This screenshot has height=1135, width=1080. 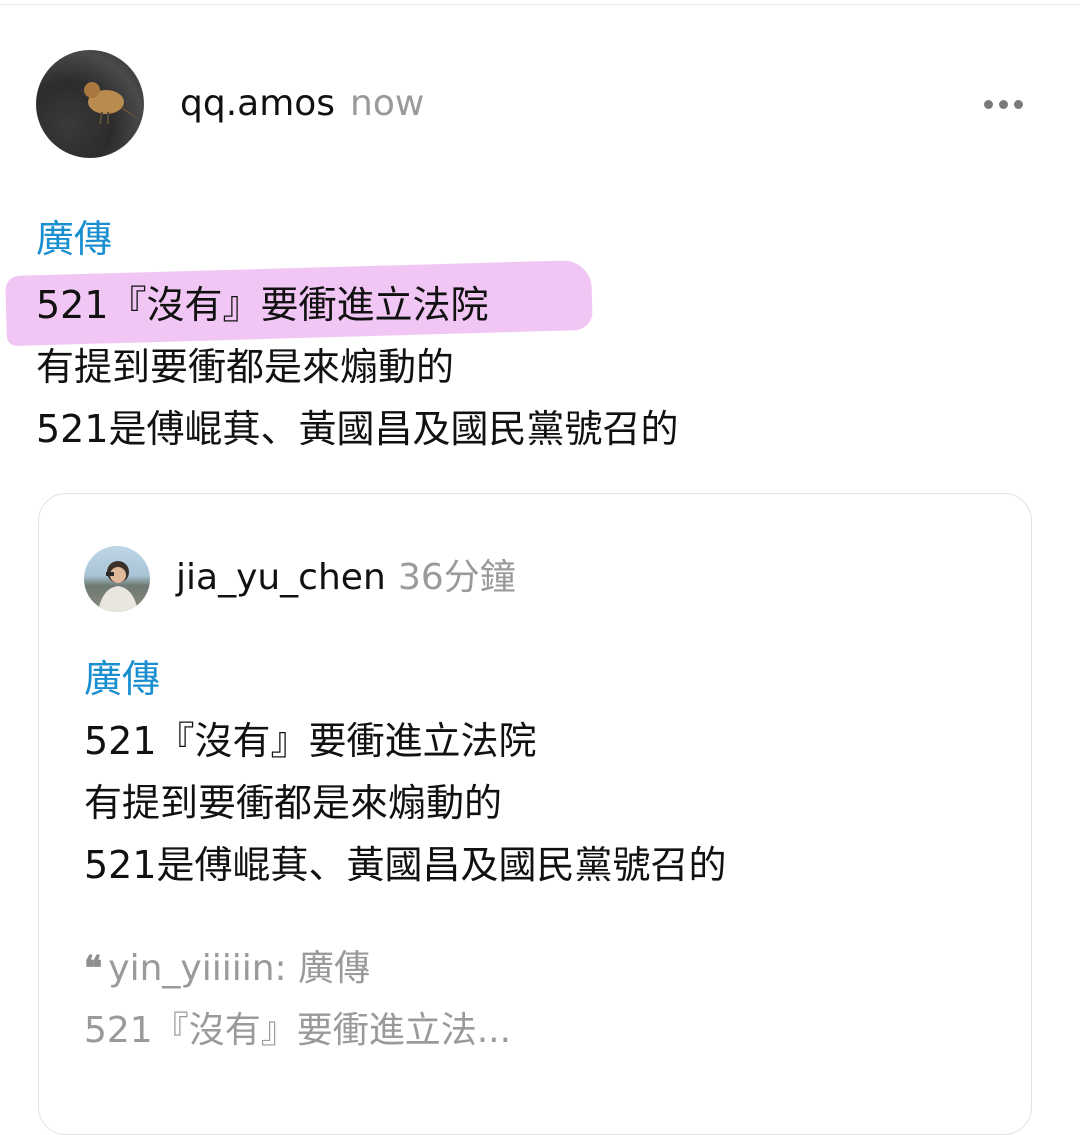 What do you see at coordinates (310, 741) in the screenshot?
I see `quoted-text-line-1: 521『沒有』要衝進立法院` at bounding box center [310, 741].